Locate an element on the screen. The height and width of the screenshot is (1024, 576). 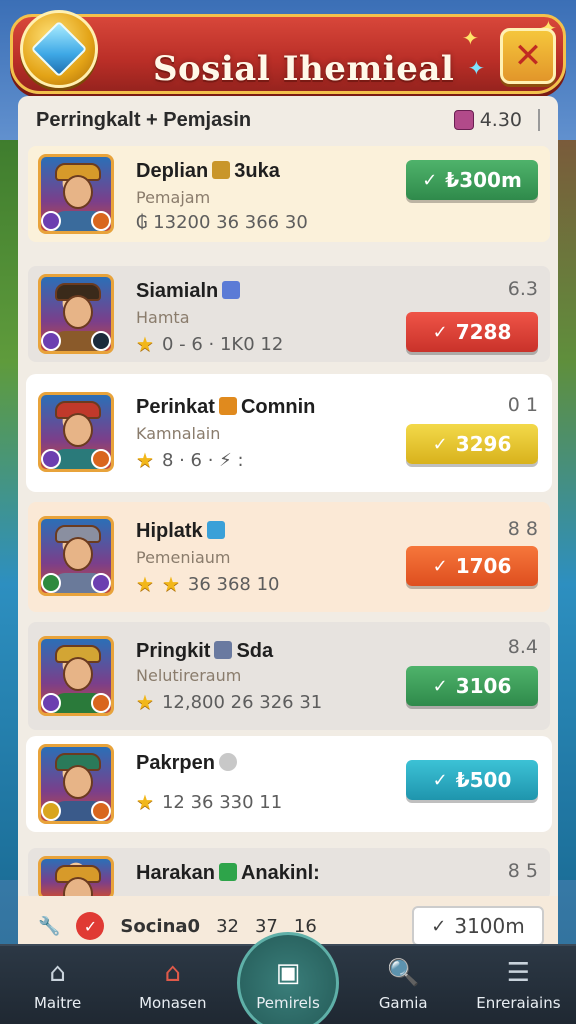
nav-label: Pemirels is located at coordinates (288, 1003).